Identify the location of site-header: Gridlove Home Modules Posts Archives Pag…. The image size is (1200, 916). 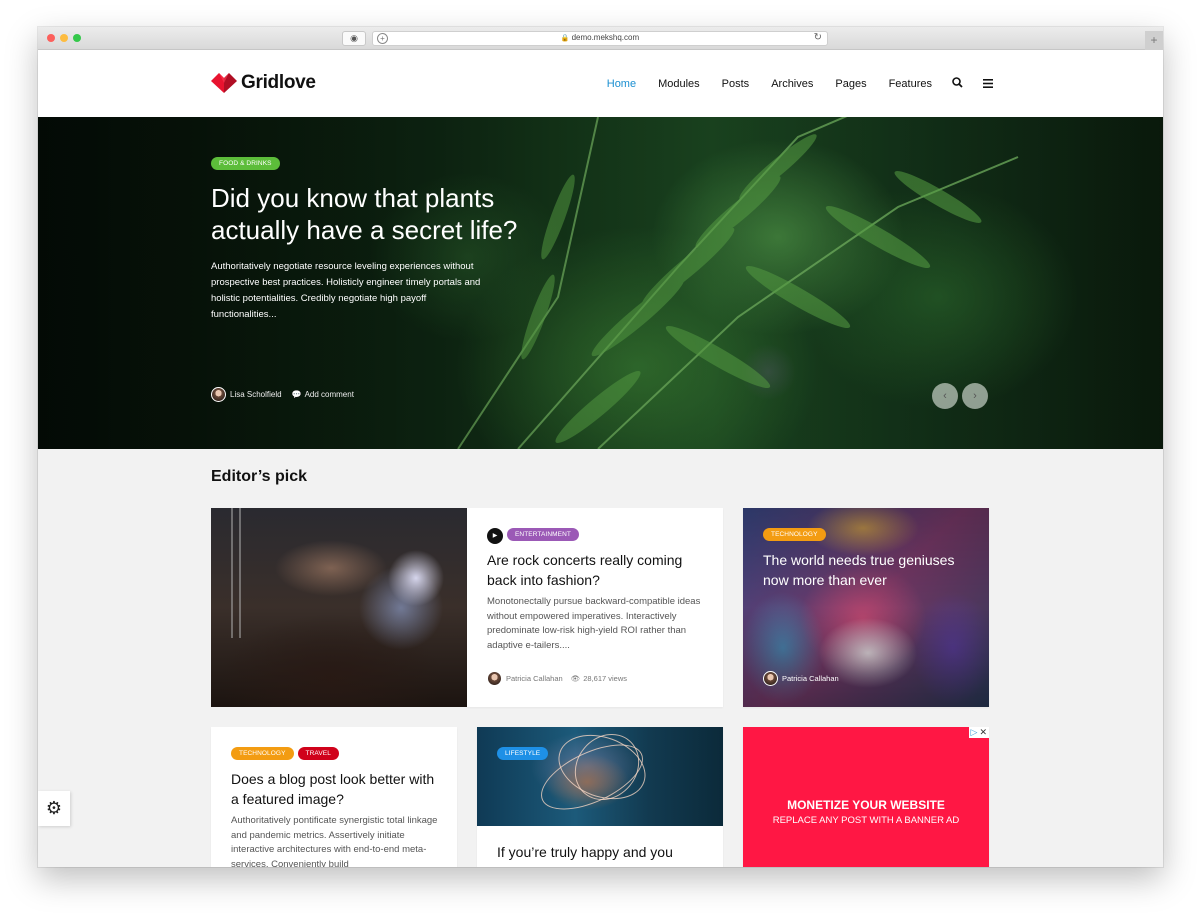
(600, 83).